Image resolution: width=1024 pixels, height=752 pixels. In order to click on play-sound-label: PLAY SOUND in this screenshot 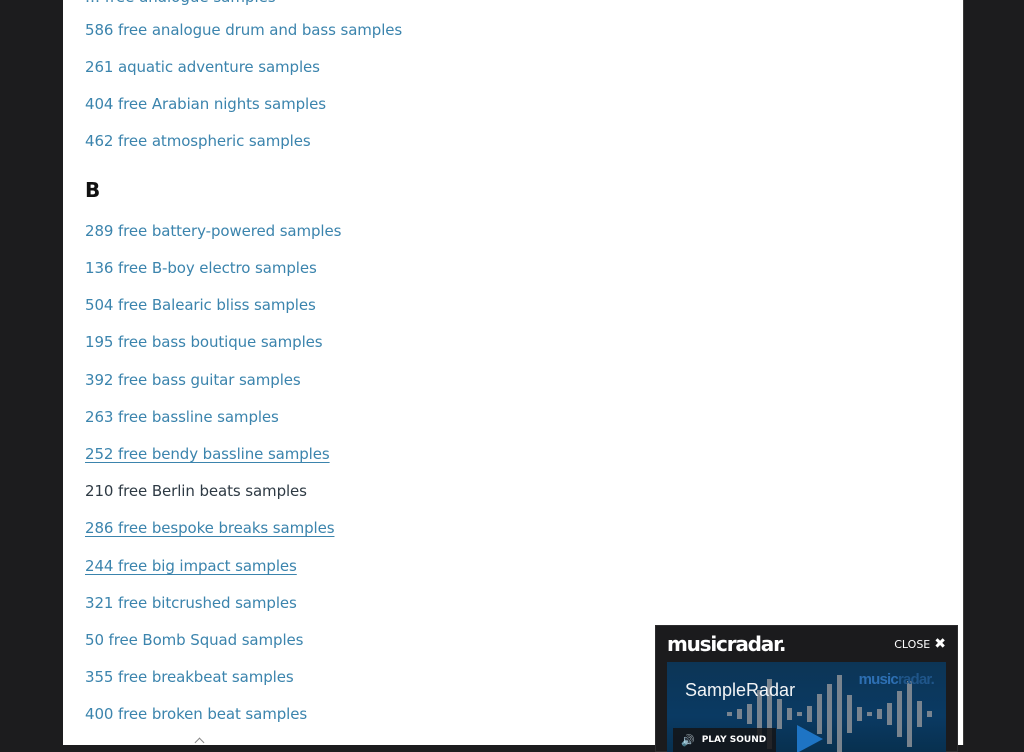, I will do `click(734, 740)`.